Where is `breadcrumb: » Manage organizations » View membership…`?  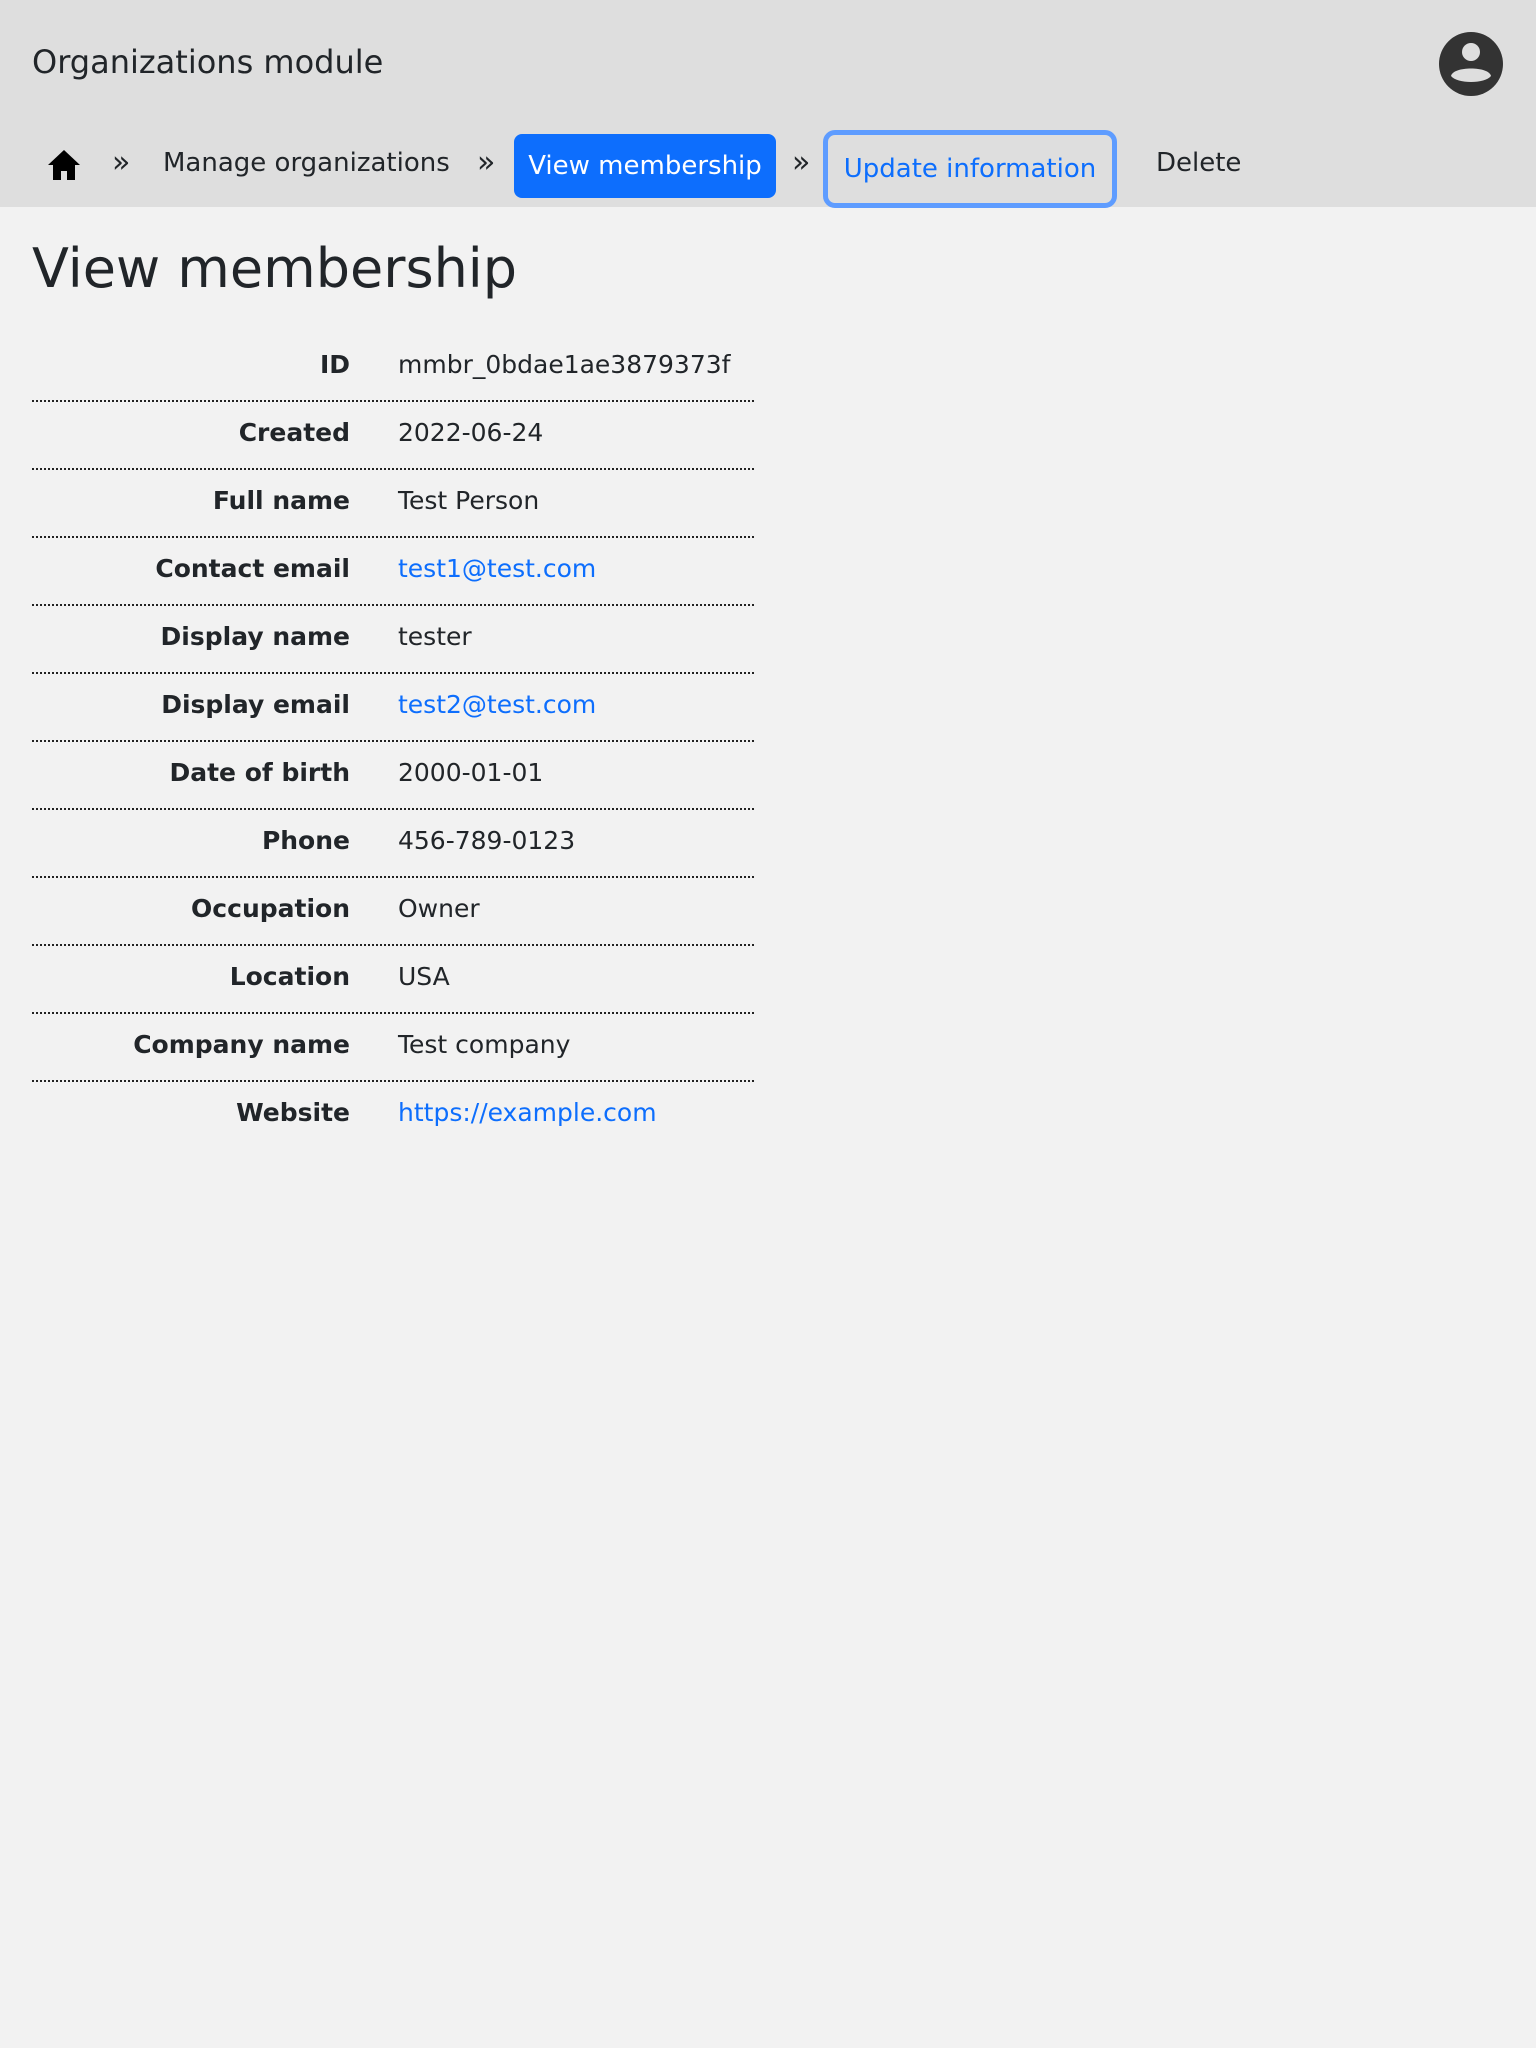 breadcrumb: » Manage organizations » View membership… is located at coordinates (768, 104).